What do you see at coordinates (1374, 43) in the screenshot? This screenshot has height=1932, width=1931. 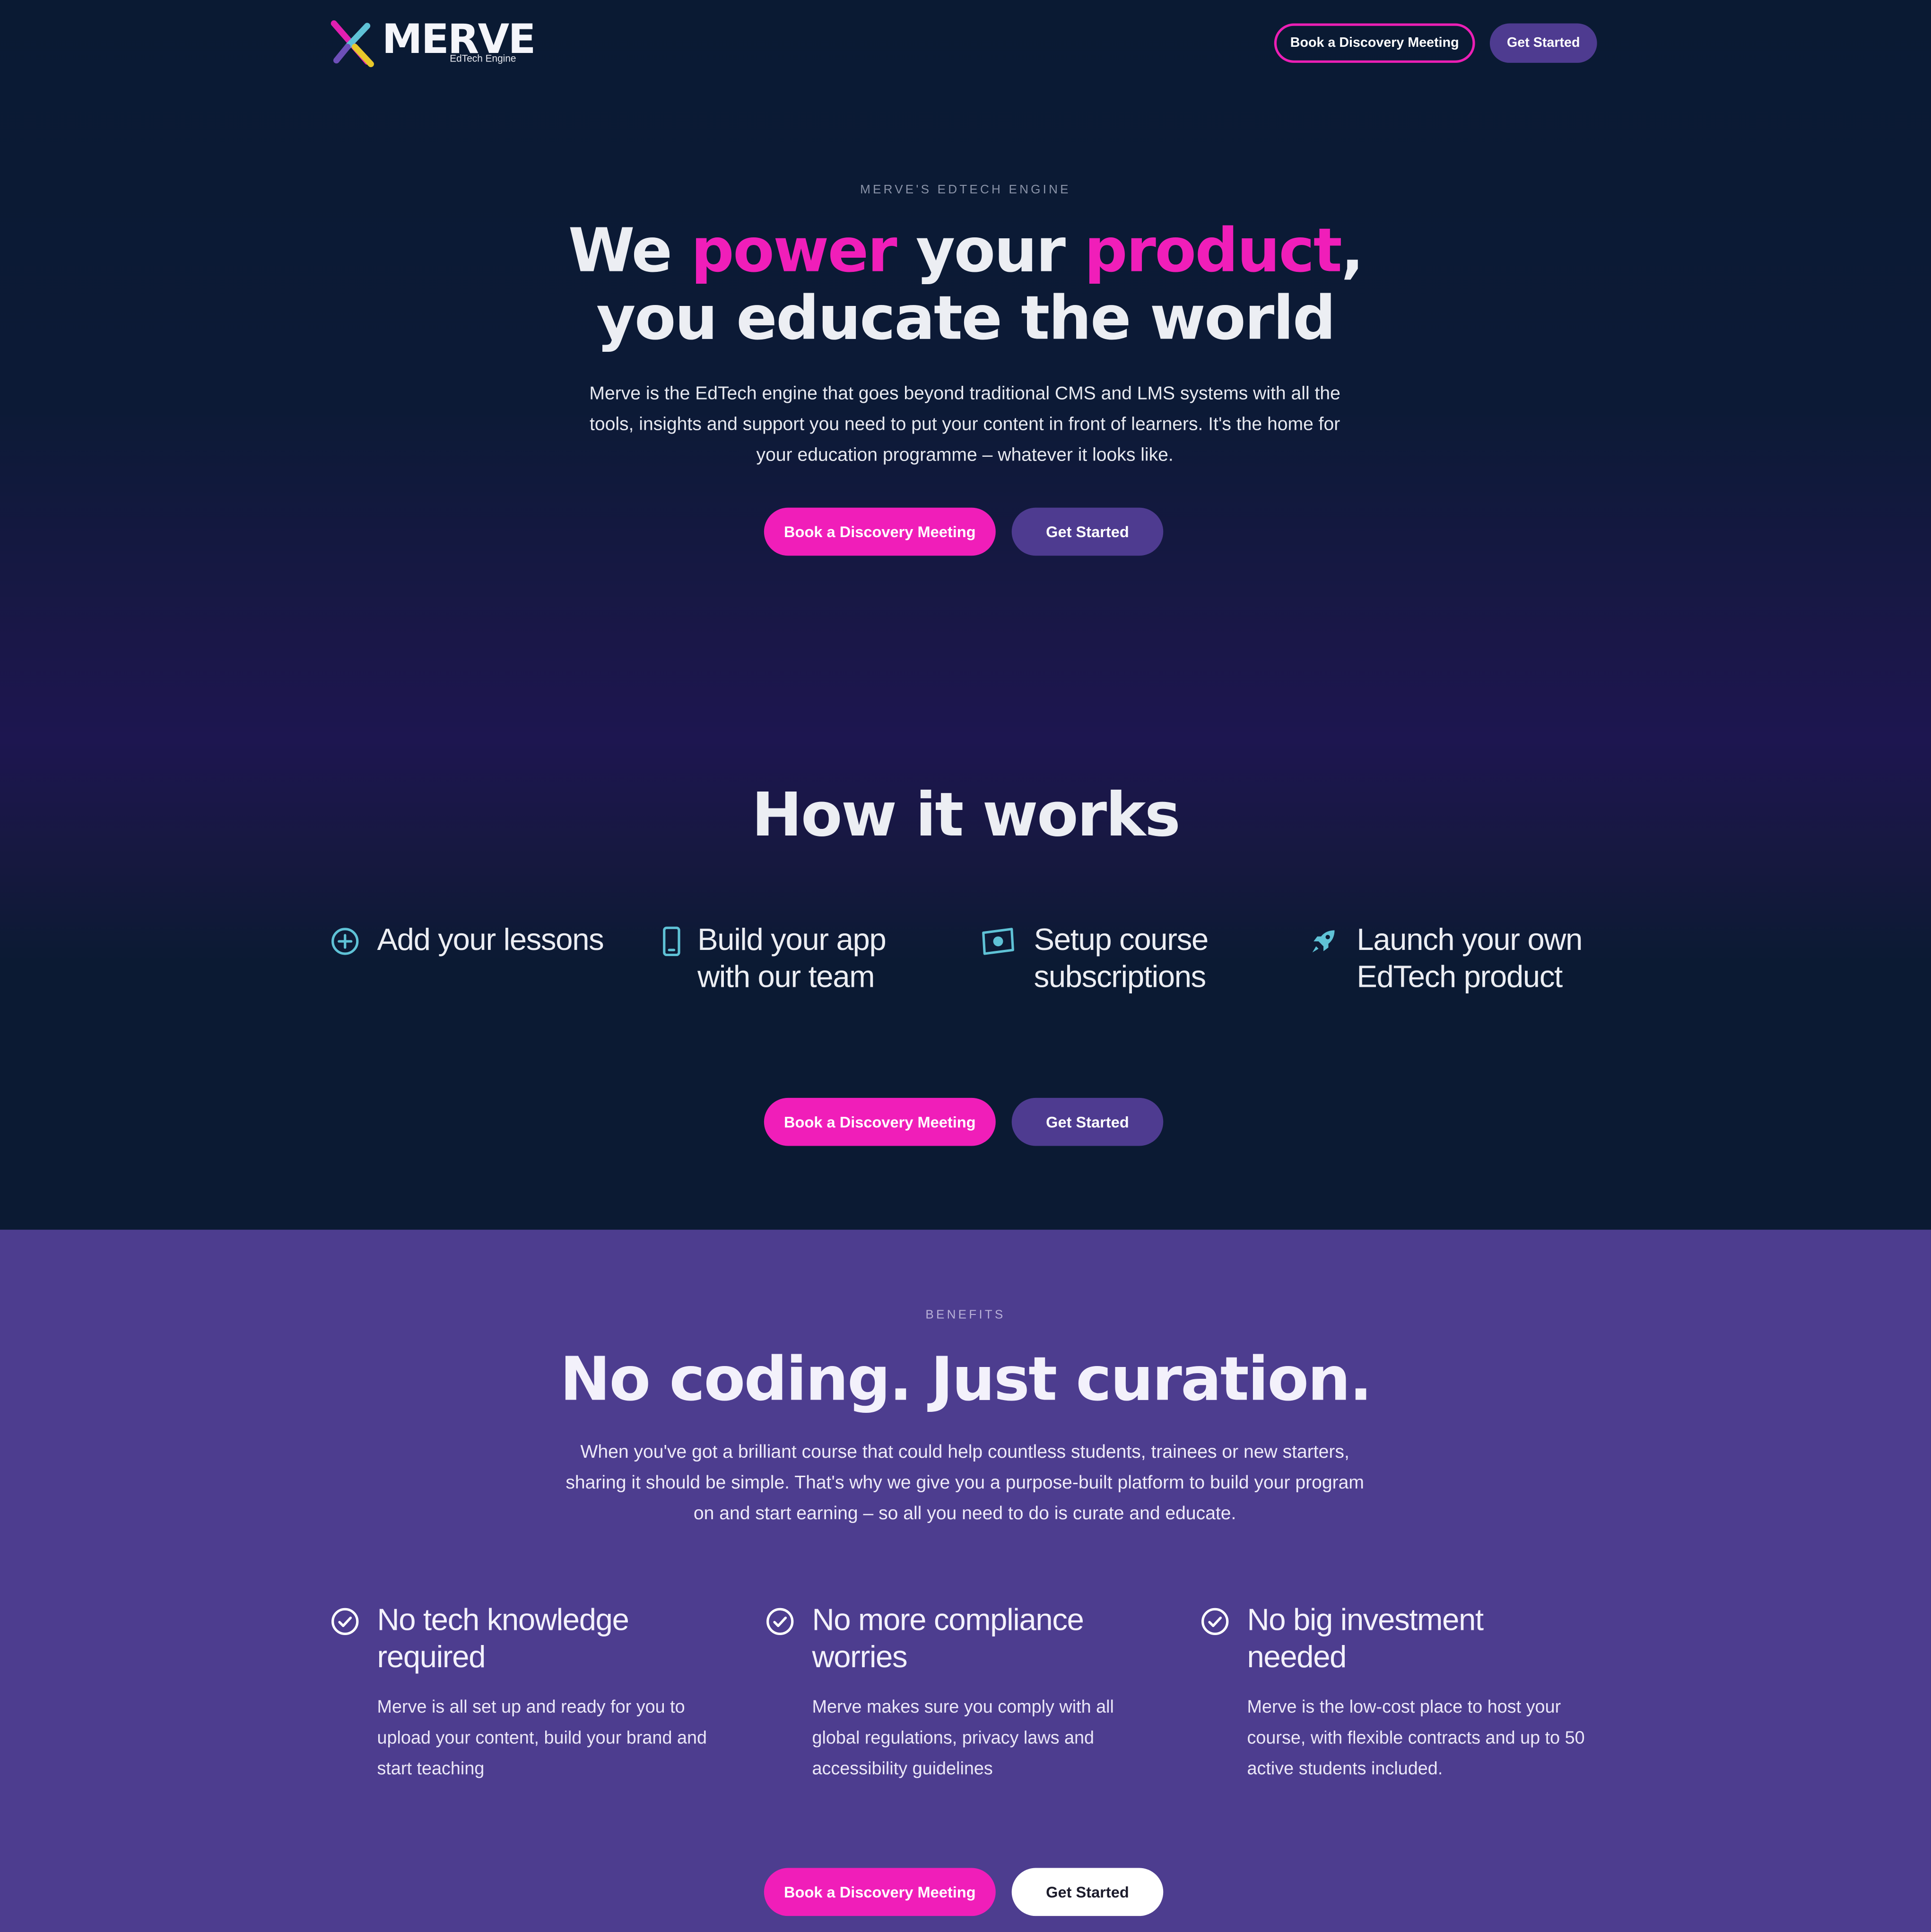 I see `header-book-meeting-button: Book a Discovery Meeting` at bounding box center [1374, 43].